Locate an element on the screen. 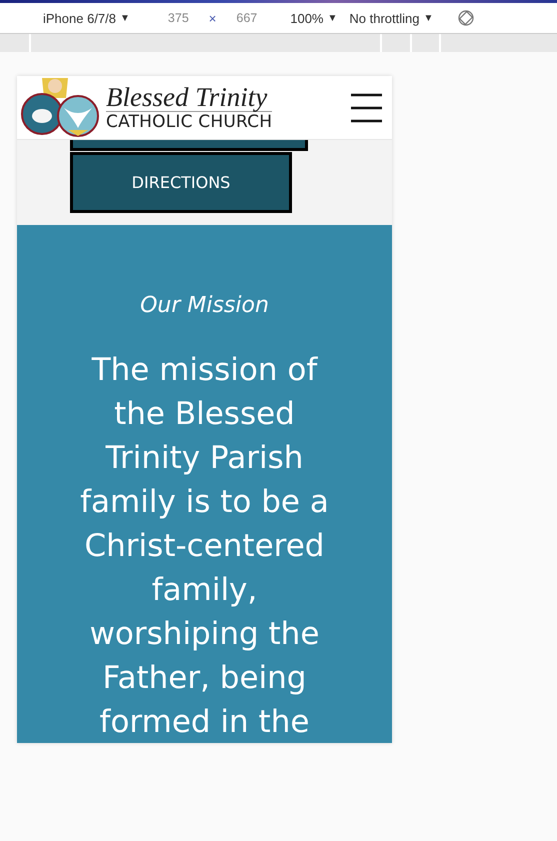 The image size is (557, 841). zoom-dropdown: 100% ▼ is located at coordinates (314, 18).